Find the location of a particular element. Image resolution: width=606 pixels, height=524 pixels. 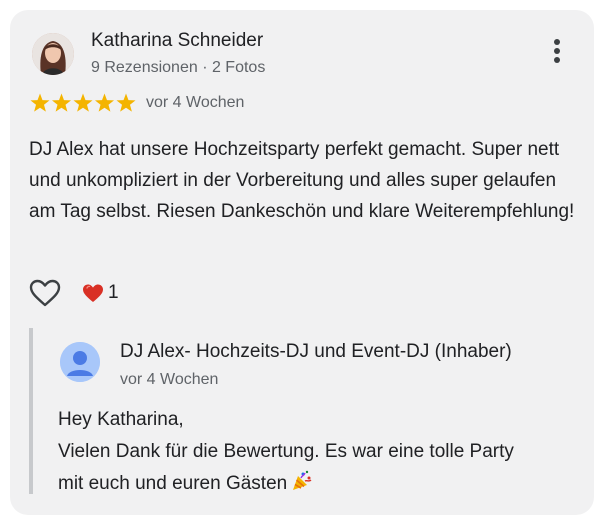

reaction-chip: 1 is located at coordinates (100, 293).